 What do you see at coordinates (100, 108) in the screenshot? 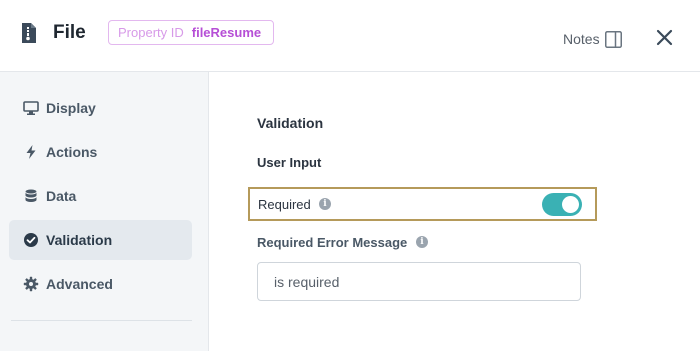
I see `sidebar-item-display: Display` at bounding box center [100, 108].